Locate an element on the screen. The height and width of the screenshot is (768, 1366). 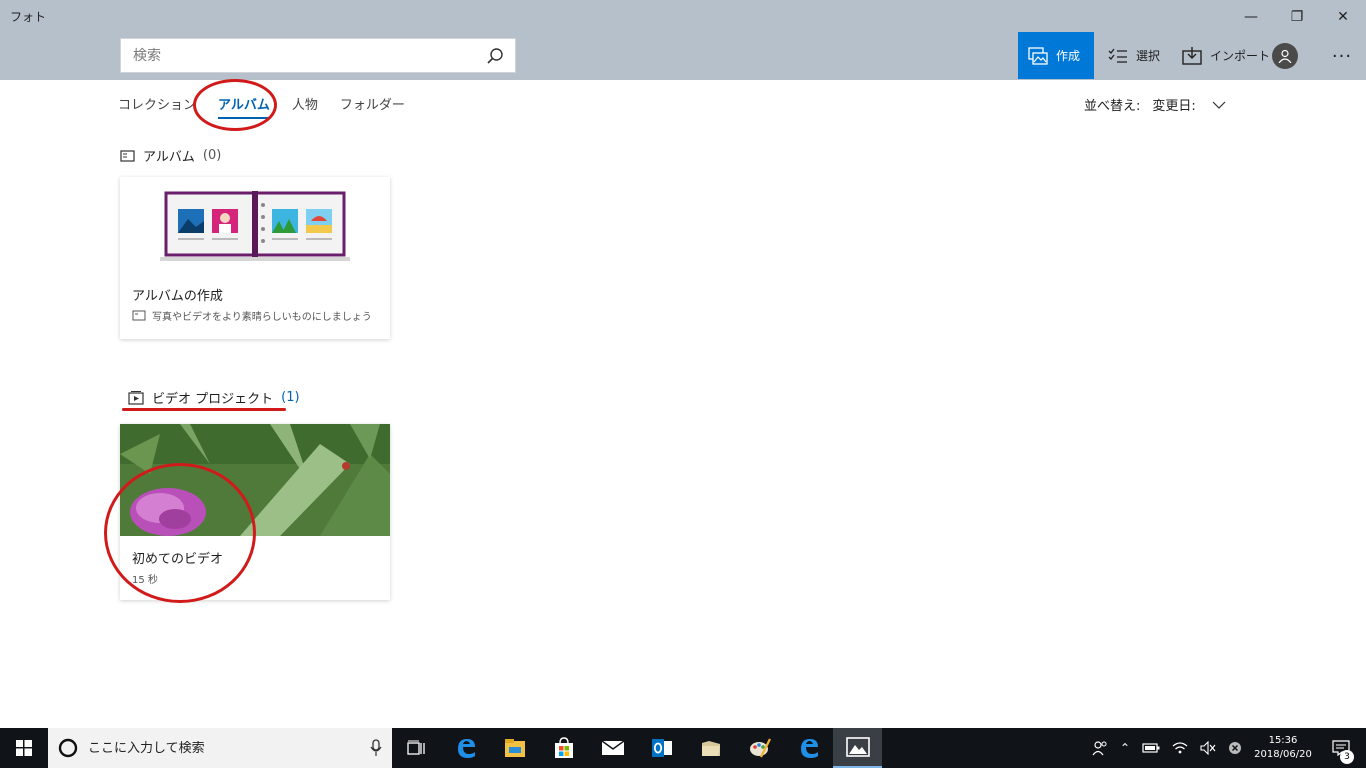
search-button is located at coordinates (495, 55).